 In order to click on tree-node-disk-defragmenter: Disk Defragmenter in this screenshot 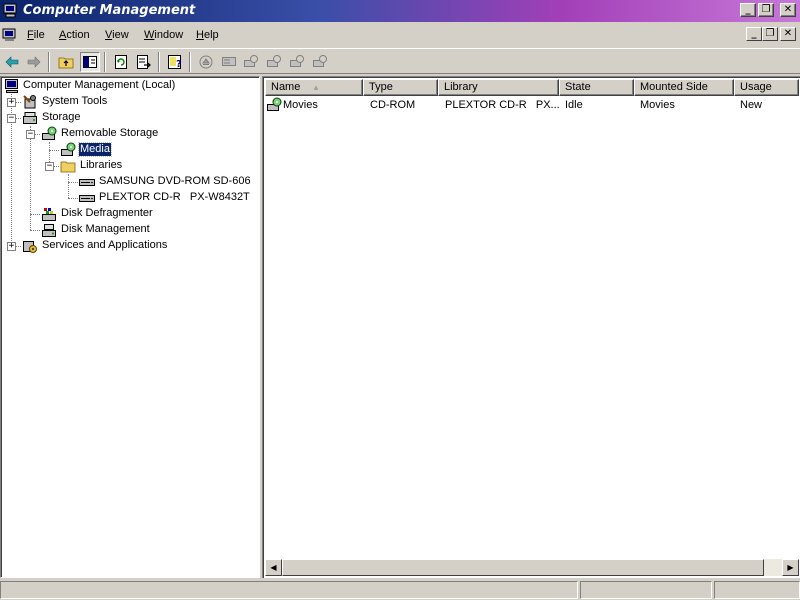, I will do `click(130, 214)`.